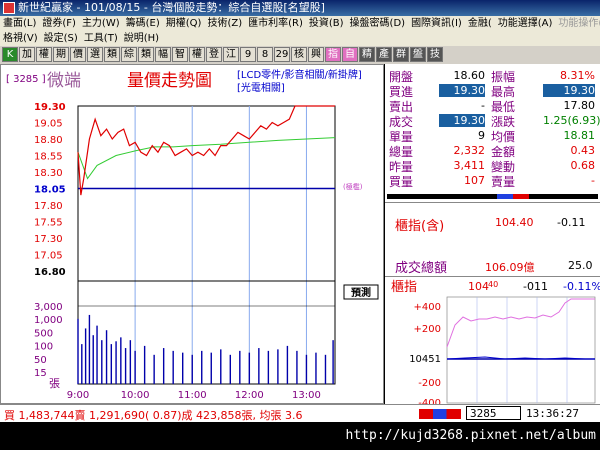  Describe the element at coordinates (421, 268) in the screenshot. I see `turnover-label: 成交總額` at that location.